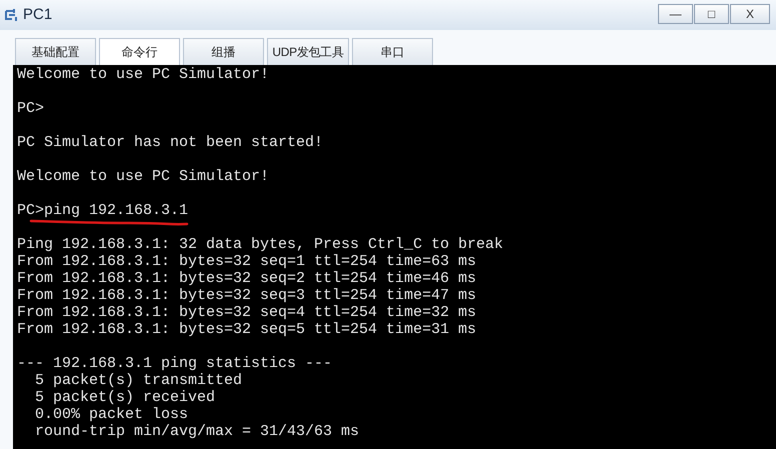  Describe the element at coordinates (37, 14) in the screenshot. I see `window-title: PC1` at that location.